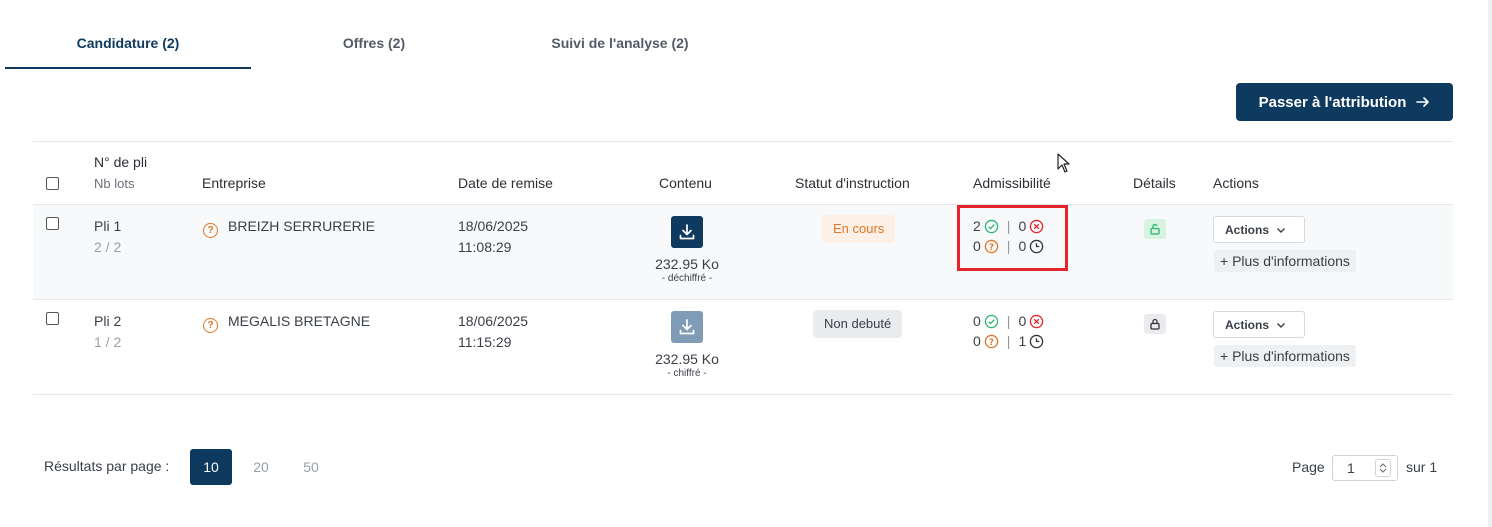 Image resolution: width=1492 pixels, height=527 pixels. I want to click on nb-lots: 2 / 2, so click(108, 247).